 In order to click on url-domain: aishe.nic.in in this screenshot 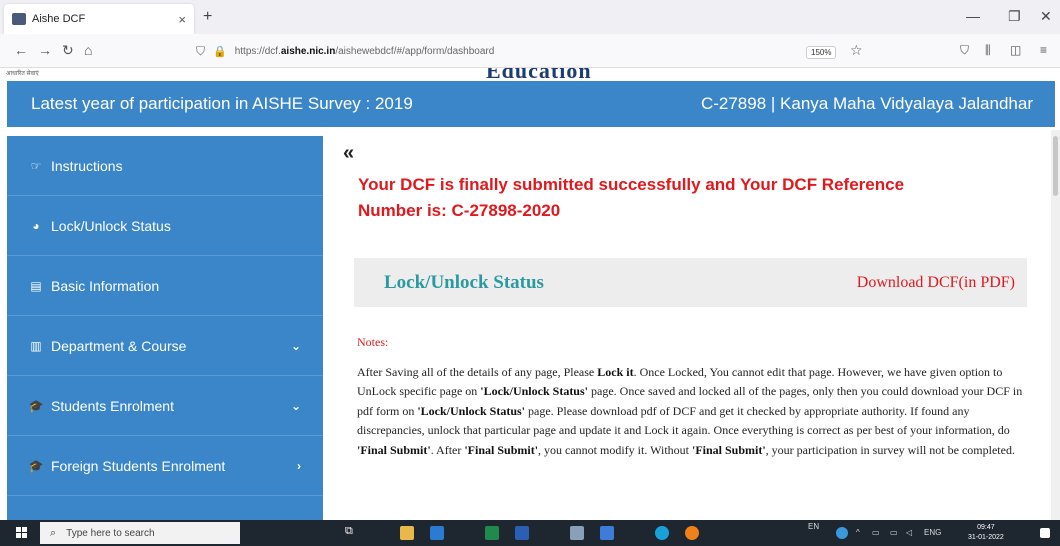, I will do `click(308, 51)`.